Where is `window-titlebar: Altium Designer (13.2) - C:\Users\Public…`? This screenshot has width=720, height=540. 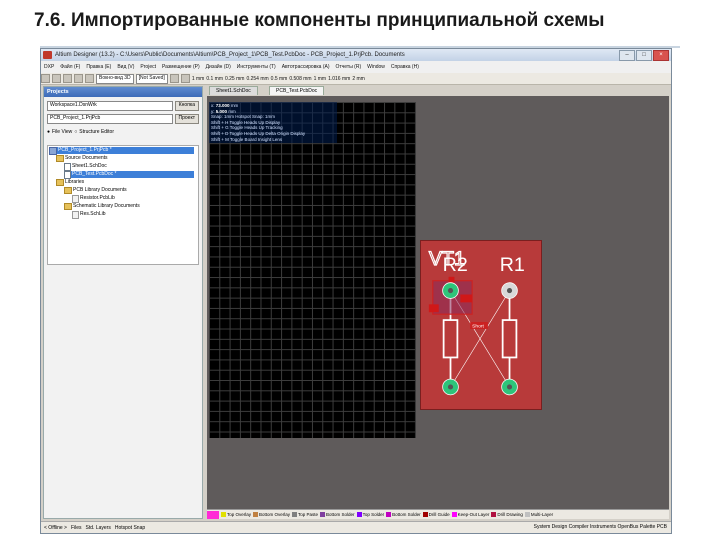 window-titlebar: Altium Designer (13.2) - C:\Users\Public… is located at coordinates (356, 55).